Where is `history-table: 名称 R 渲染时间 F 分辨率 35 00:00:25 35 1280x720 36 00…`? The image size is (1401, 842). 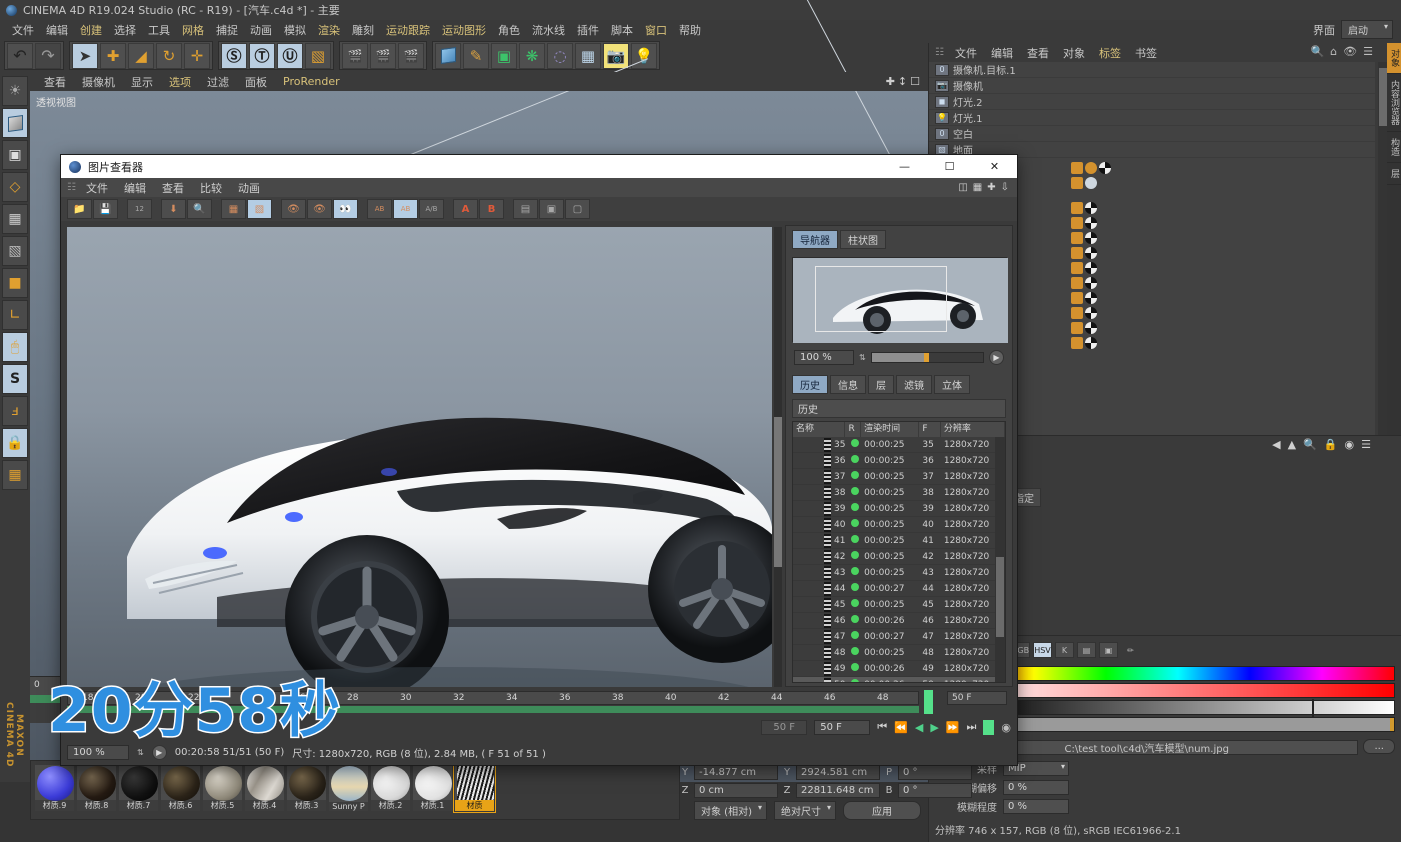 history-table: 名称 R 渲染时间 F 分辨率 35 00:00:25 35 1280x720 36 00… is located at coordinates (899, 552).